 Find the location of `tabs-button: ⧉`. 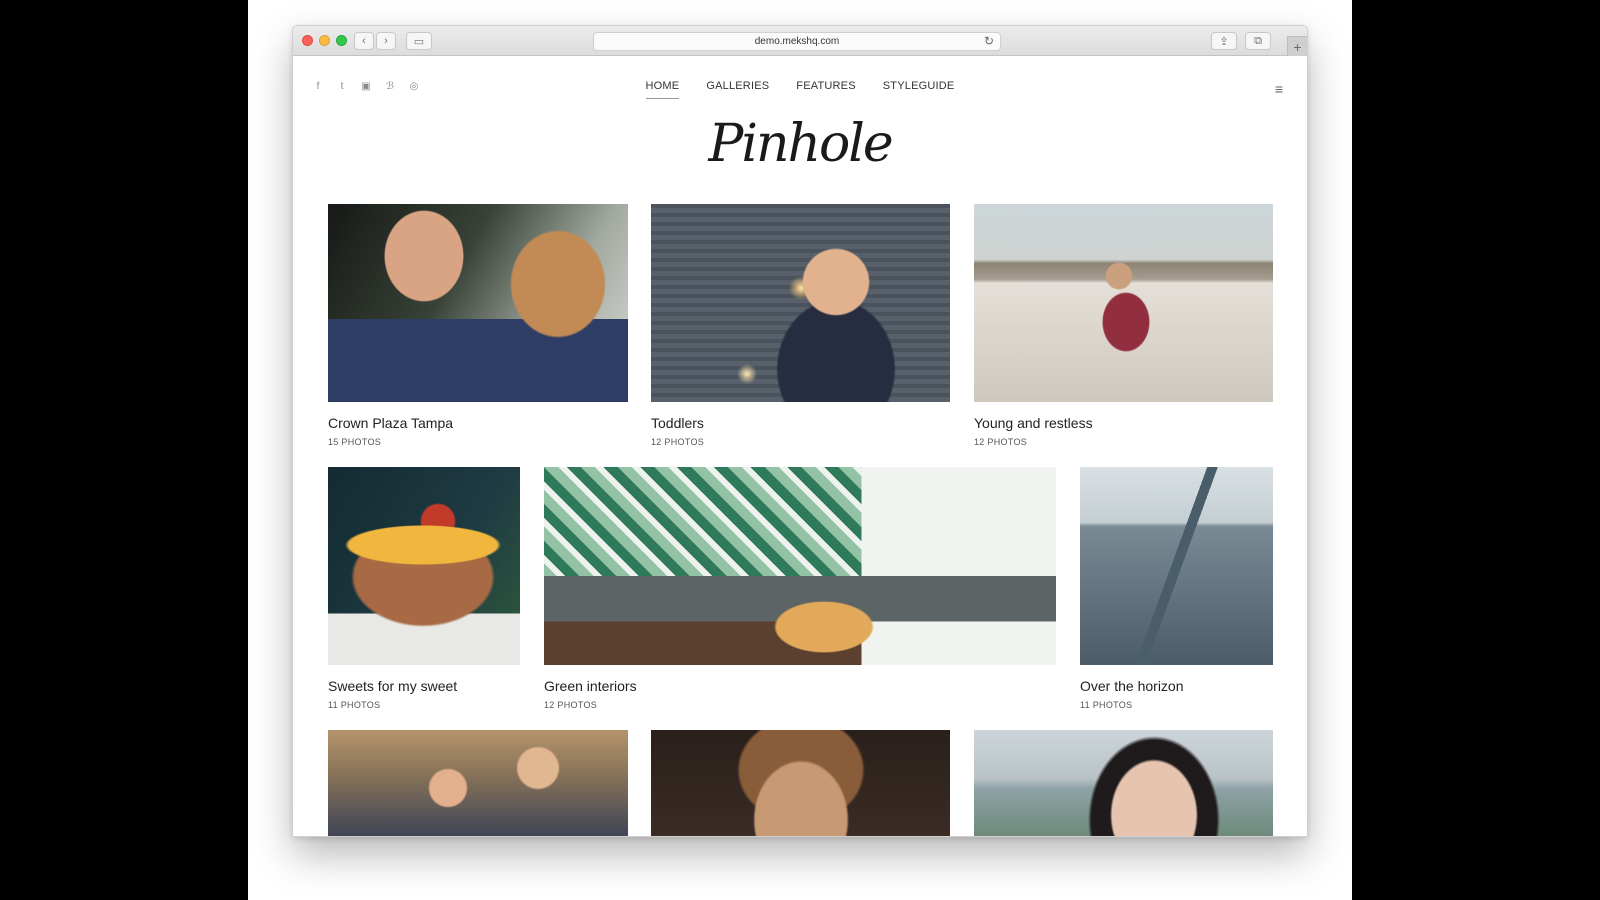

tabs-button: ⧉ is located at coordinates (1258, 41).